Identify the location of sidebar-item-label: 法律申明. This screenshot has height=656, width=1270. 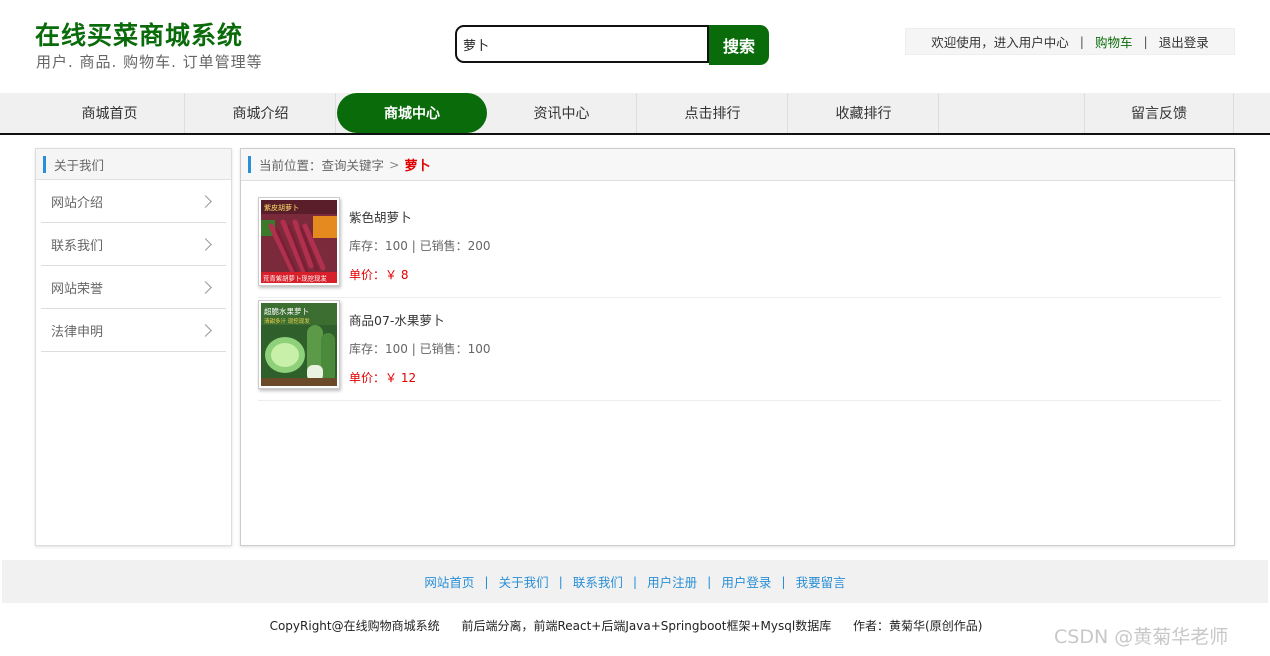
(77, 332).